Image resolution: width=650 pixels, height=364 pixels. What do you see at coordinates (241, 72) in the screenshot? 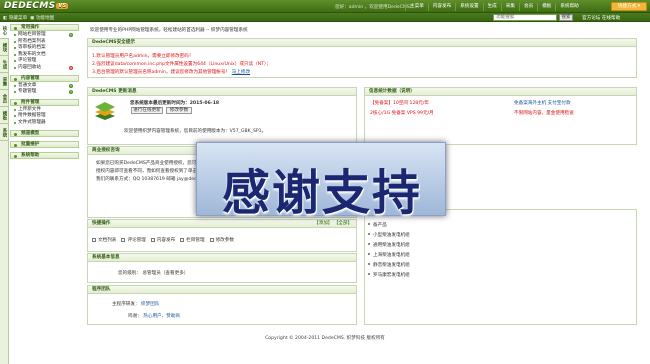
I see `modify-now-link: 马上修改` at bounding box center [241, 72].